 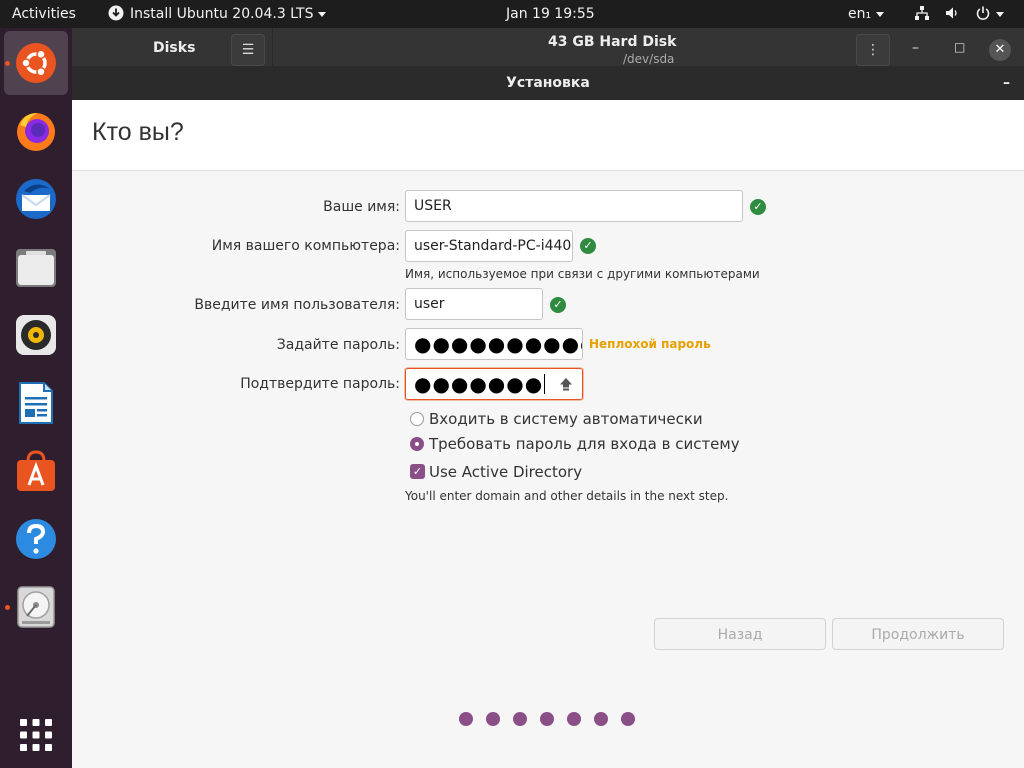 I want to click on download-icon, so click(x=116, y=13).